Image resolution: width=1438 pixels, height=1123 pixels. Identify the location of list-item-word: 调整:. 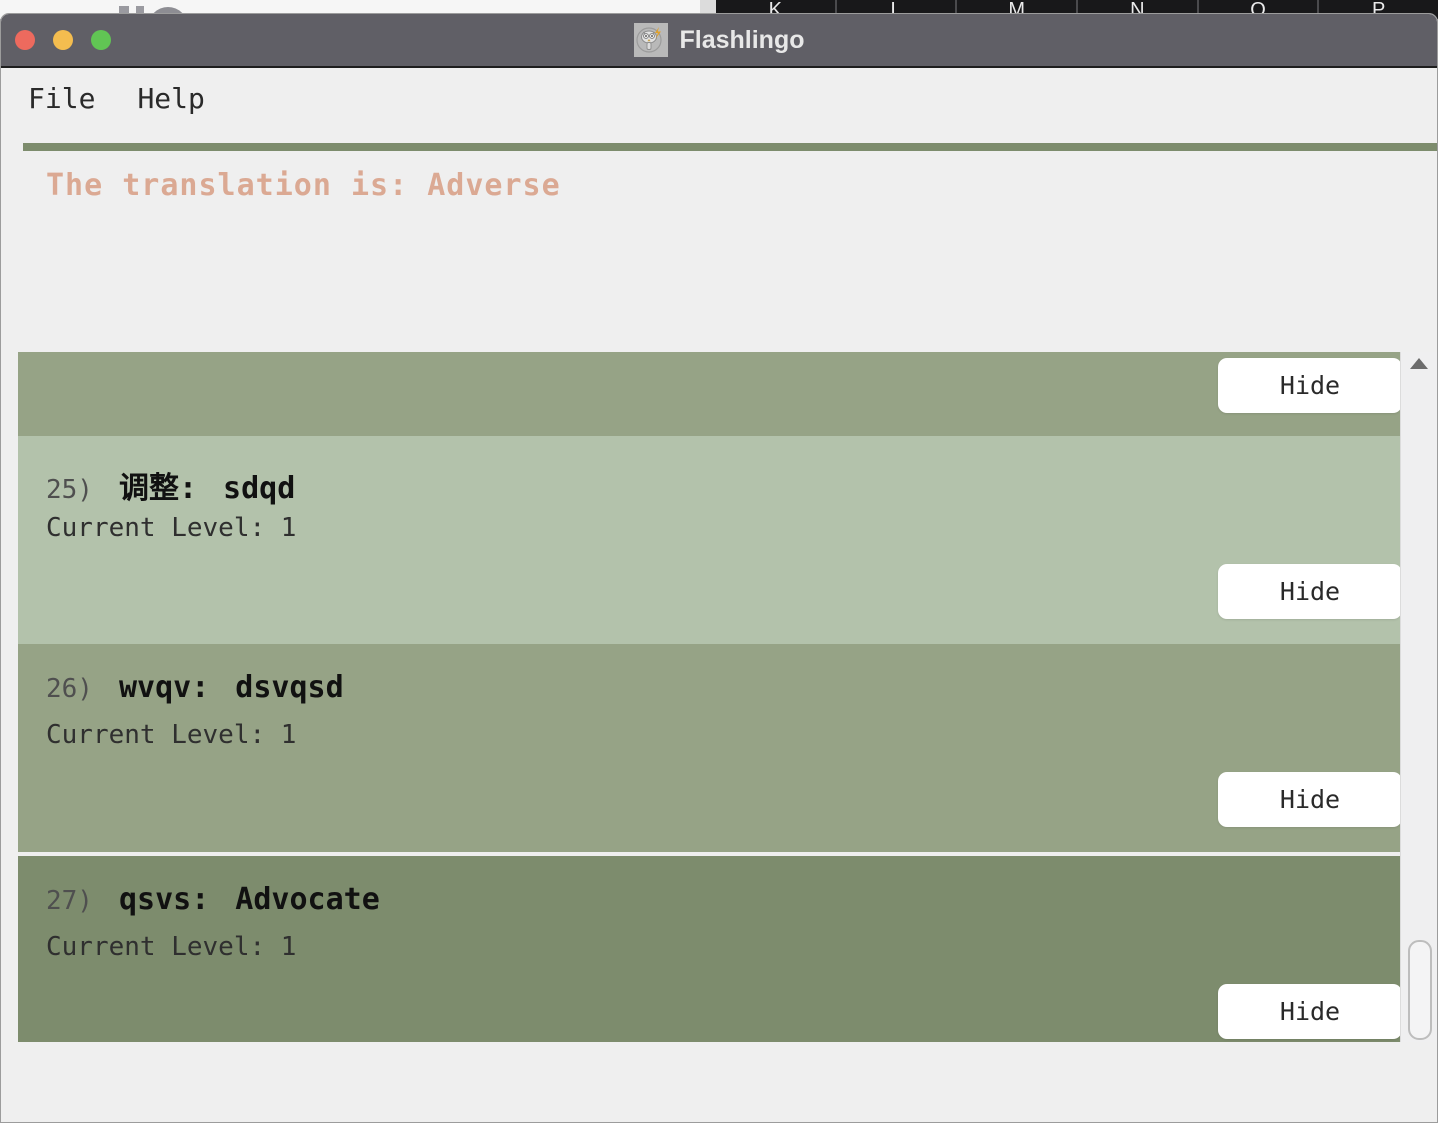
(158, 488).